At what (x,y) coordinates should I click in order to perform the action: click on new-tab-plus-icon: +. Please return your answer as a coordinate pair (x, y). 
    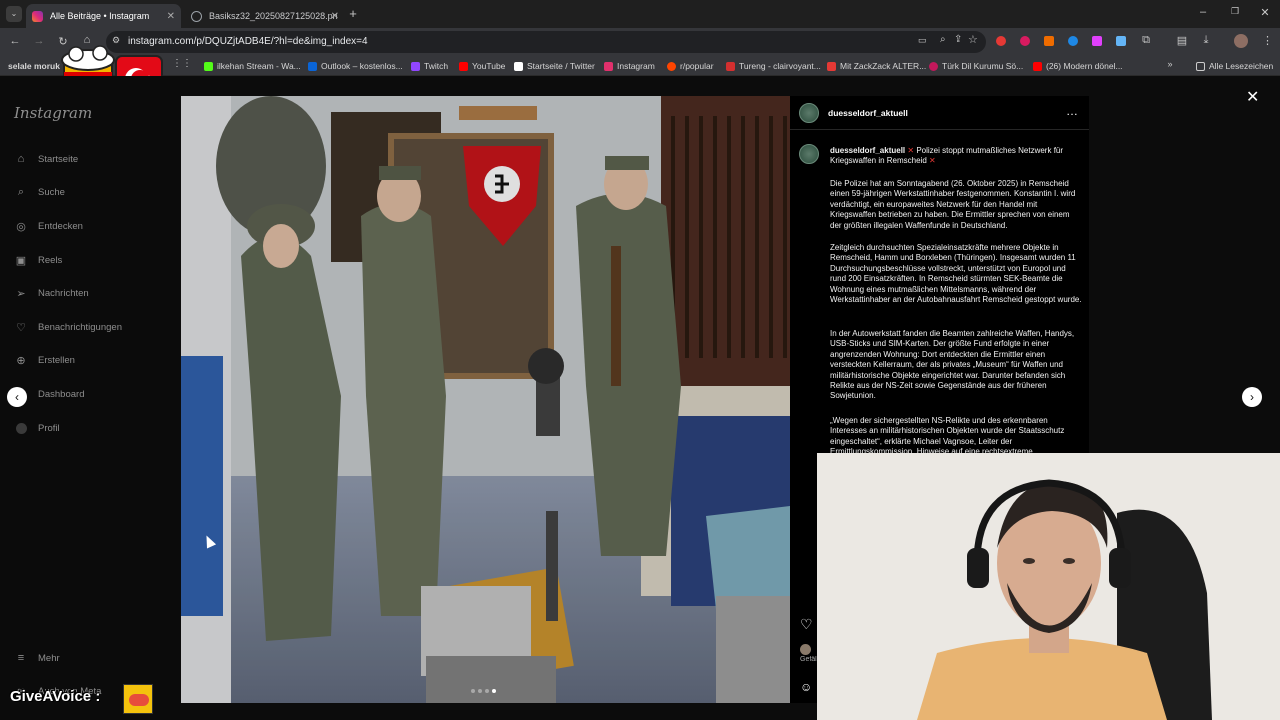
    Looking at the image, I should click on (353, 13).